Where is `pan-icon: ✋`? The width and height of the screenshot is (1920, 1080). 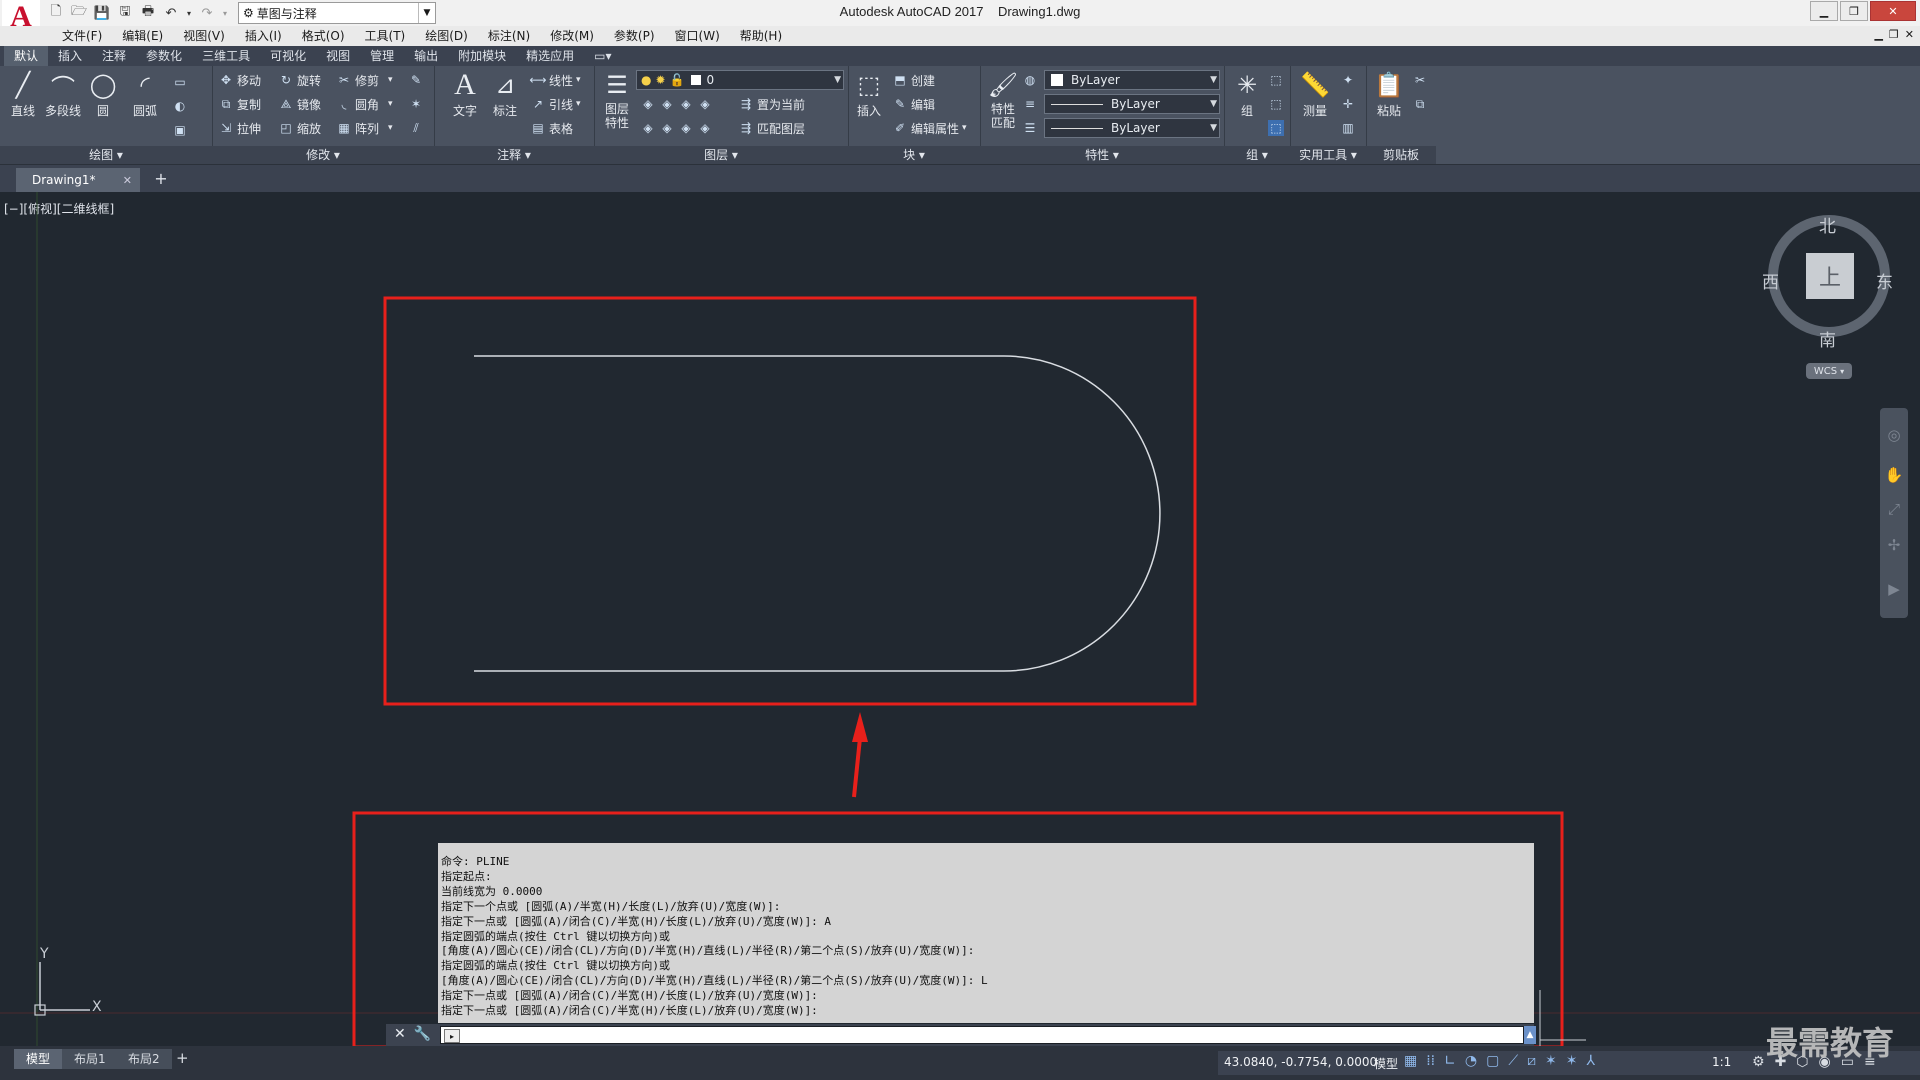 pan-icon: ✋ is located at coordinates (1894, 476).